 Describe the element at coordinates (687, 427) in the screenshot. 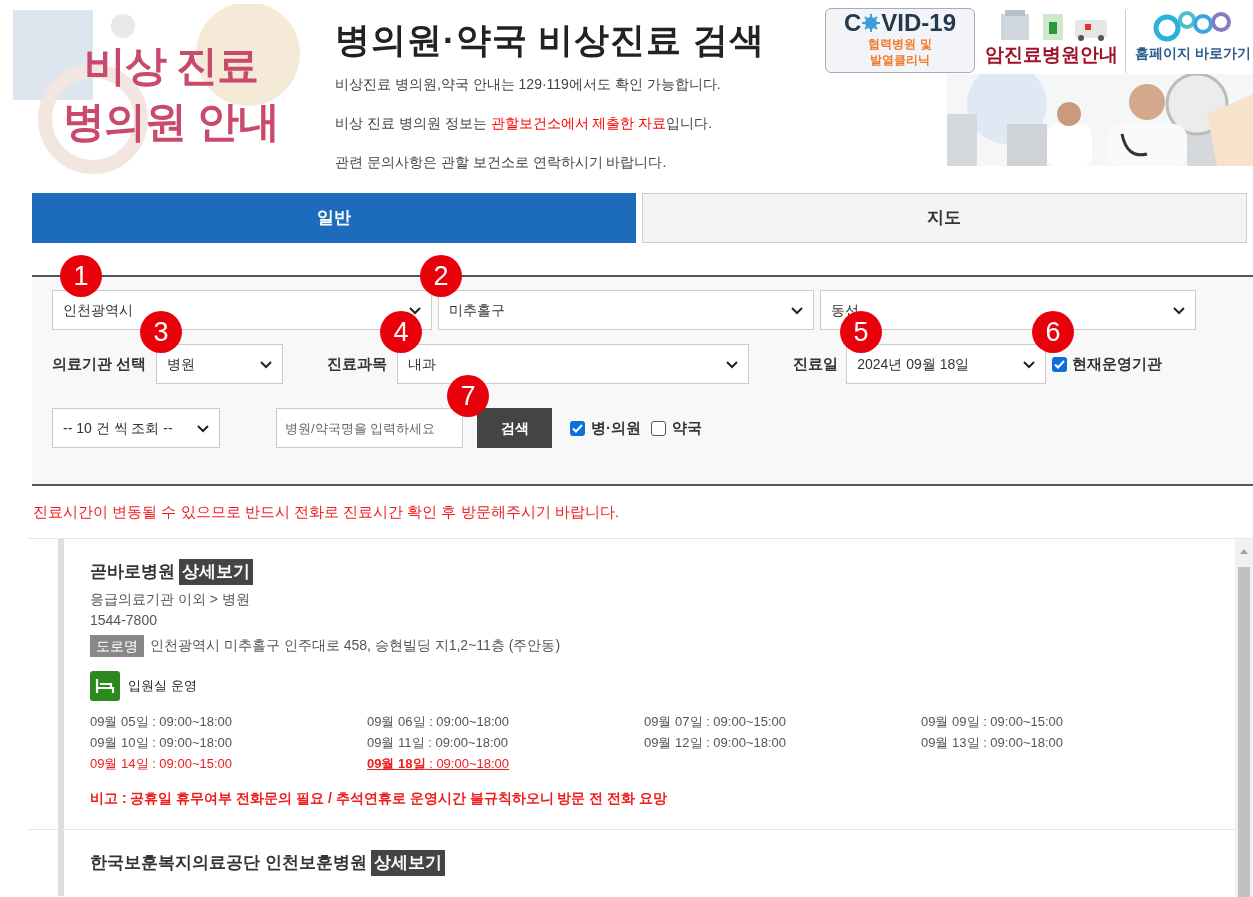

I see `field-label: 약국` at that location.